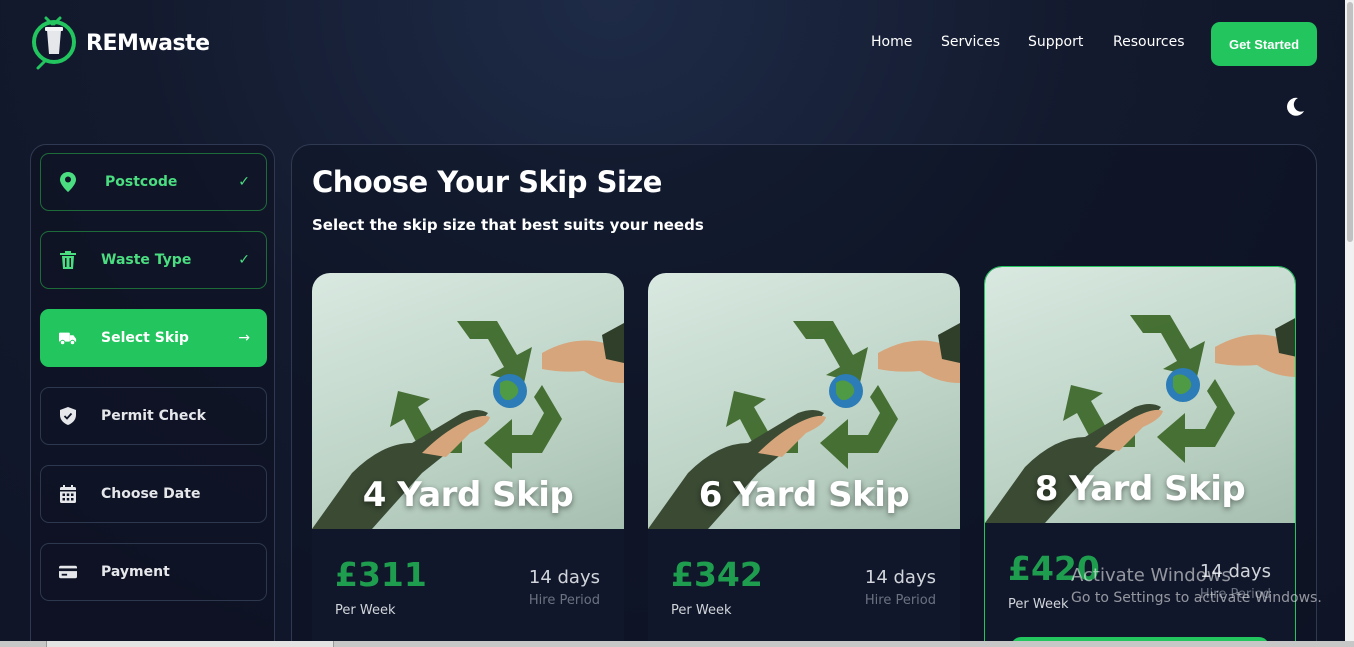 Image resolution: width=1354 pixels, height=647 pixels. I want to click on watermark-subtitle: Go to Settings to activate Windows., so click(1196, 598).